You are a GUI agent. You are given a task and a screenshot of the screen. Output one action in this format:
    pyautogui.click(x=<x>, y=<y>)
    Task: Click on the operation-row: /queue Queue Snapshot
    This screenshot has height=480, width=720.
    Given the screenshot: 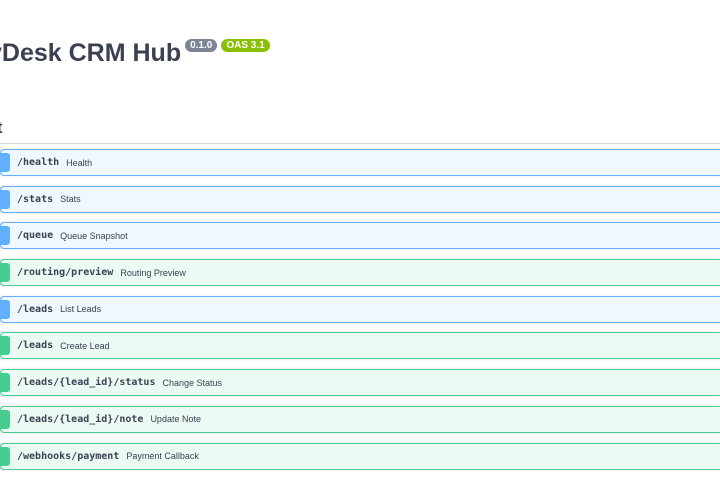 What is the action you would take?
    pyautogui.click(x=360, y=236)
    